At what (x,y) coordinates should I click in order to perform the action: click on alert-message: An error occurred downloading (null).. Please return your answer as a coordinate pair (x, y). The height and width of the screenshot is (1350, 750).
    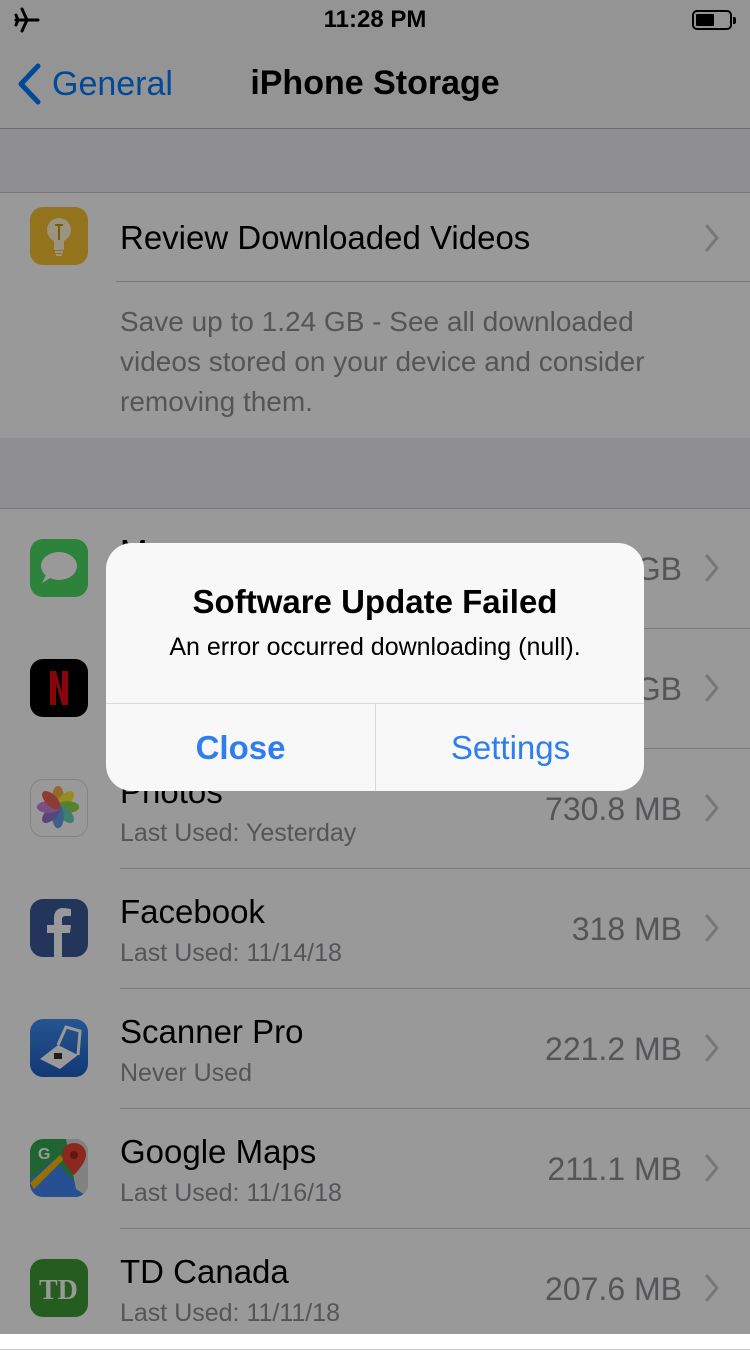
    Looking at the image, I should click on (375, 647).